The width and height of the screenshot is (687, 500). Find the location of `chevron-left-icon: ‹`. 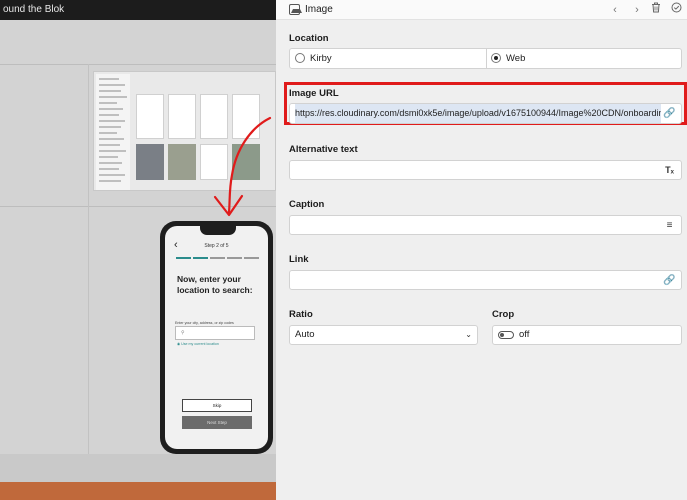

chevron-left-icon: ‹ is located at coordinates (615, 10).